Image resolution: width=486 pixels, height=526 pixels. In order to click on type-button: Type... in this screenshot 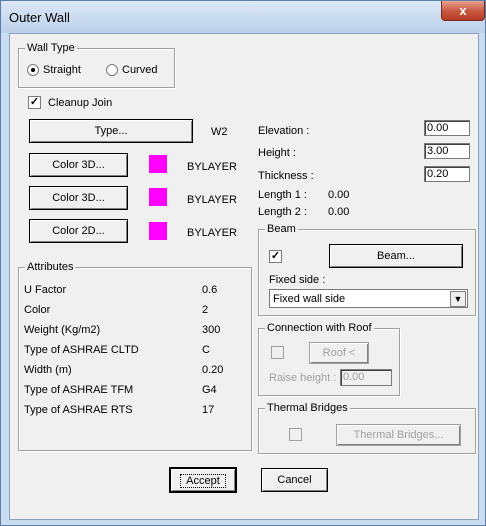, I will do `click(111, 131)`.